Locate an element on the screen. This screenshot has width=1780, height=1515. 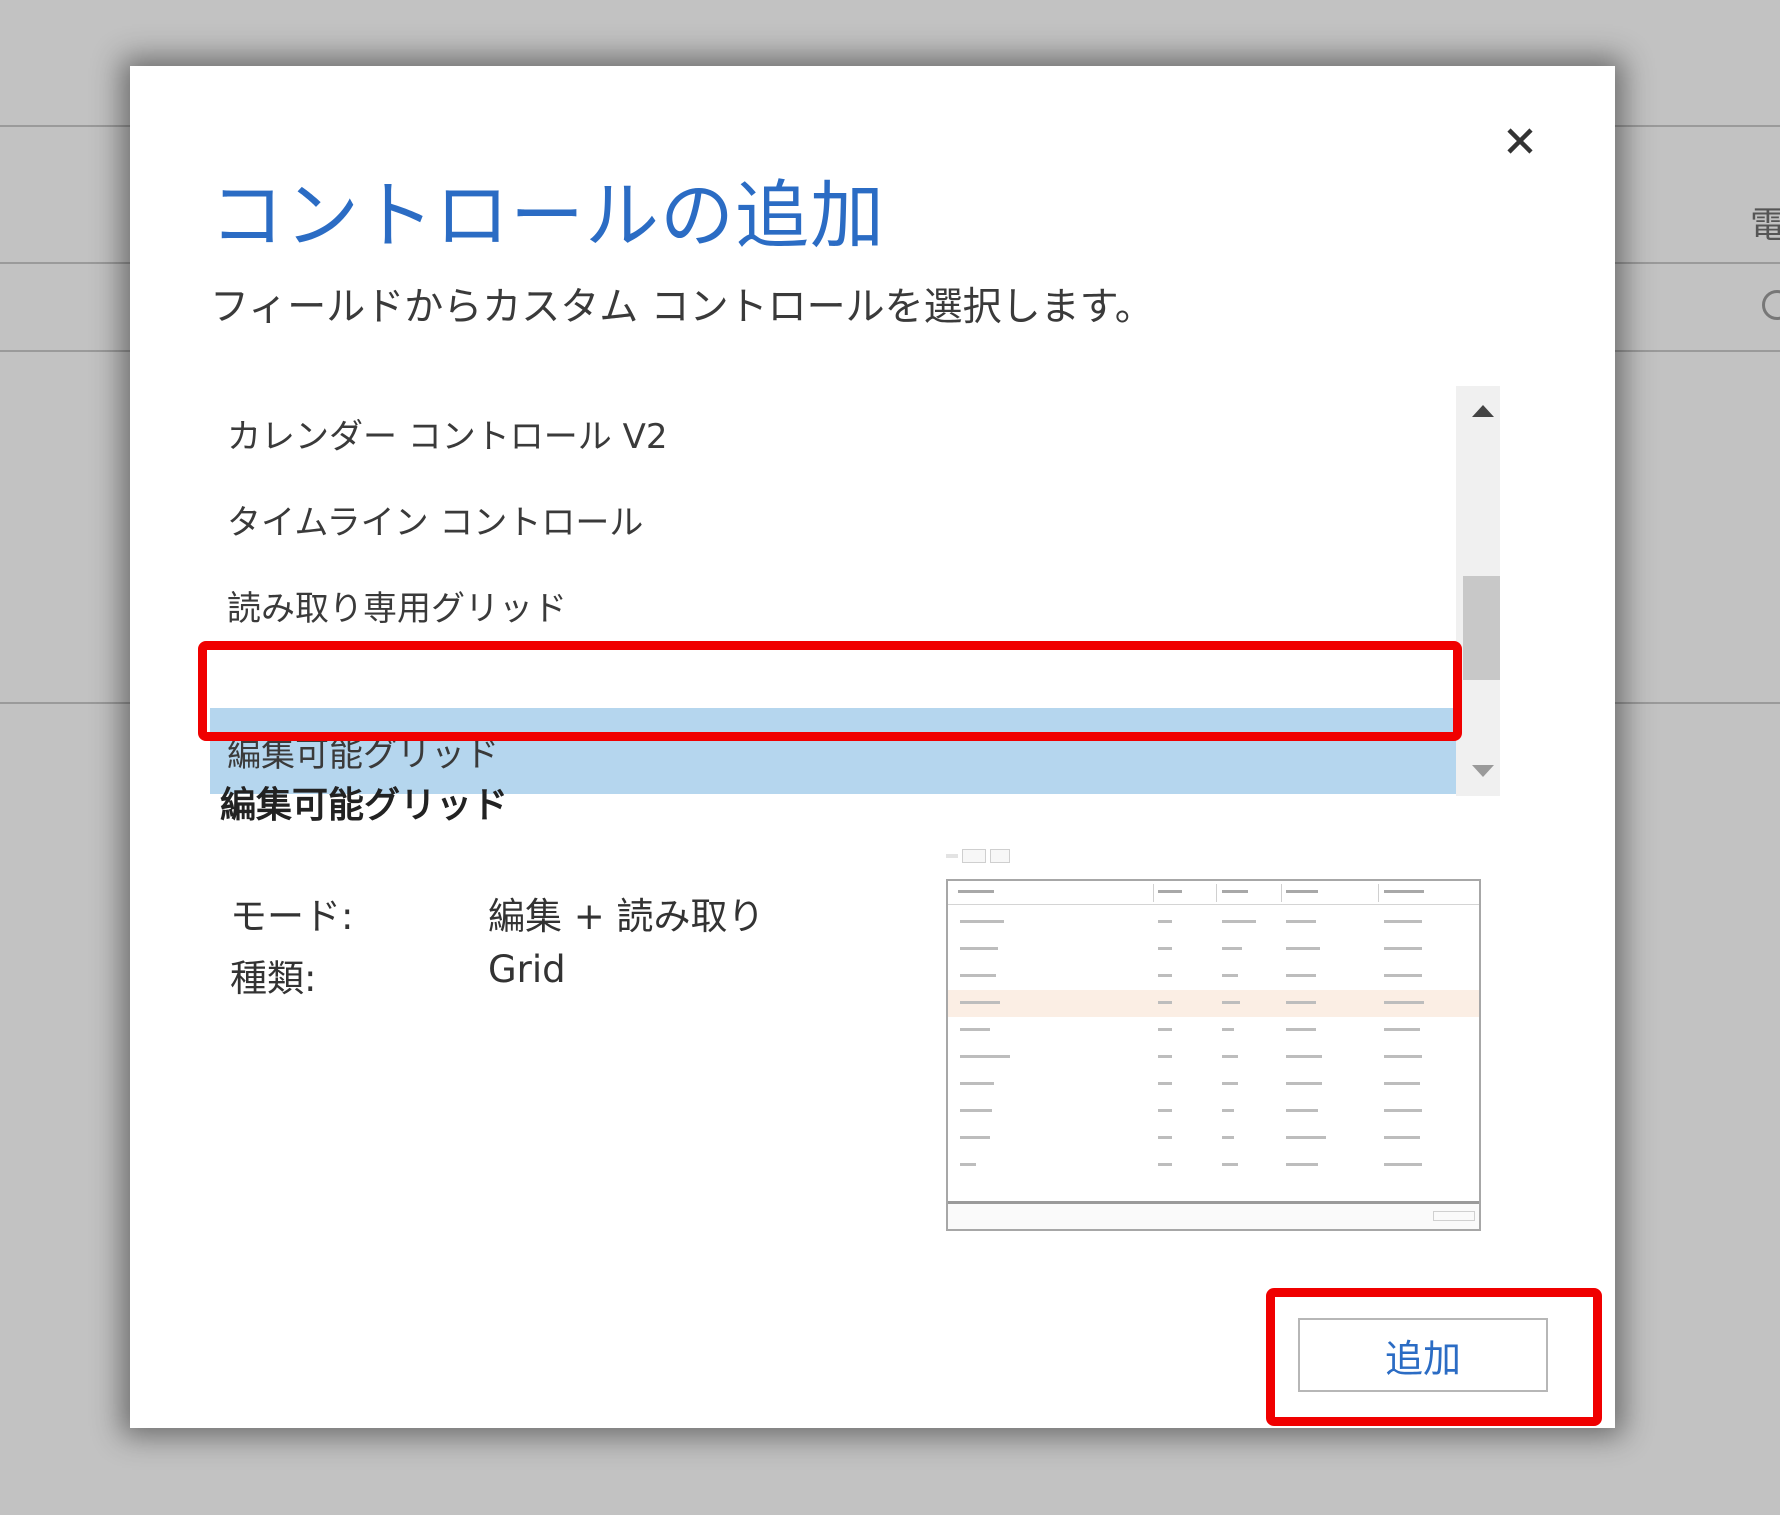
detail-heading: 編集可能グリッド is located at coordinates (364, 805).